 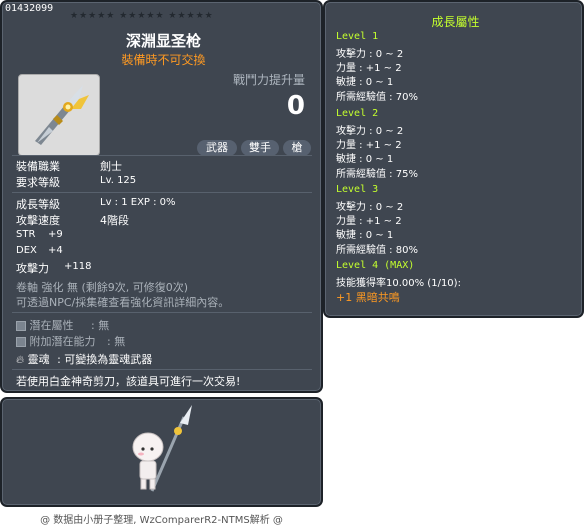 I want to click on potential-lock-icon, so click(x=21, y=326).